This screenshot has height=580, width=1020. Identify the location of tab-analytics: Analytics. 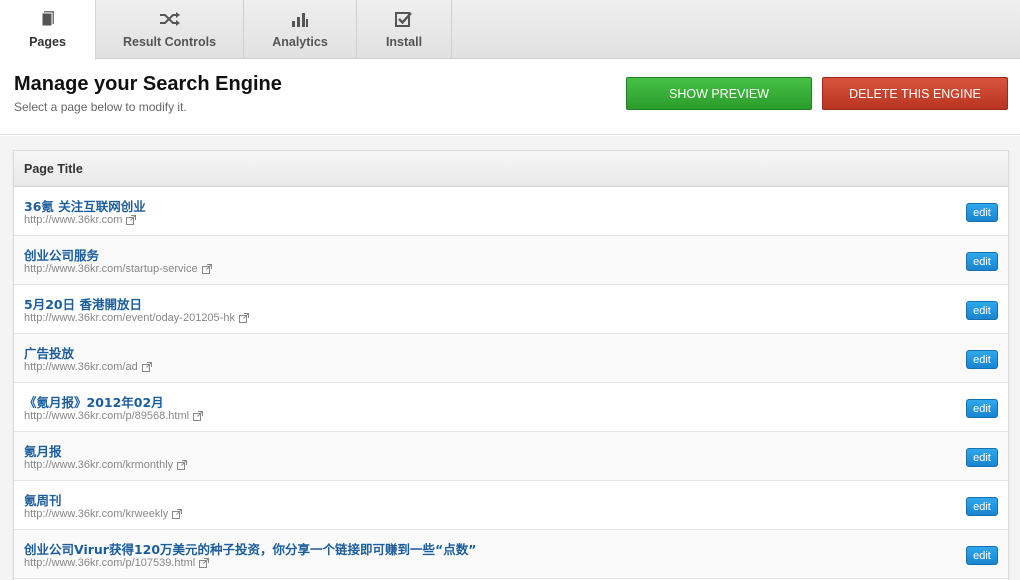
(300, 29).